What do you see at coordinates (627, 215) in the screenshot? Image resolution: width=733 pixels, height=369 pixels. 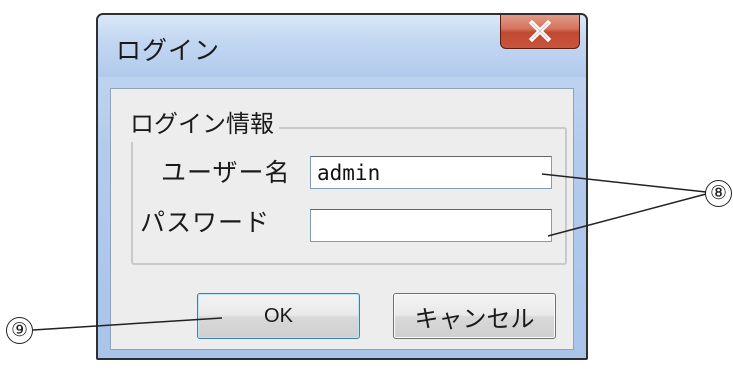 I see `leader-line-password` at bounding box center [627, 215].